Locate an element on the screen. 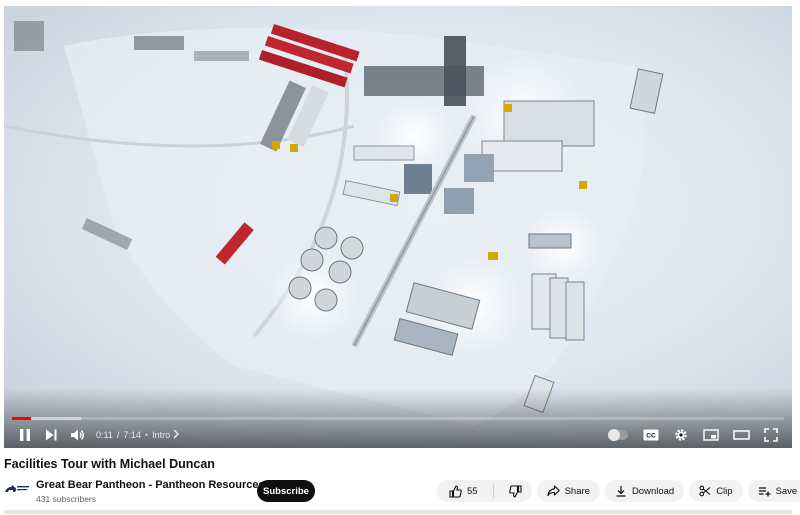  like-dislike-group: 55 is located at coordinates (484, 491).